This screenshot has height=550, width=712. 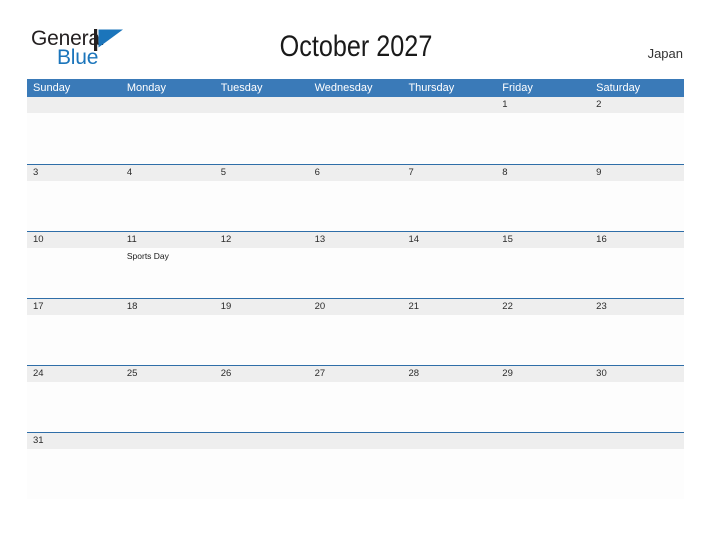 I want to click on calendar-day-cell: 2, so click(x=637, y=130).